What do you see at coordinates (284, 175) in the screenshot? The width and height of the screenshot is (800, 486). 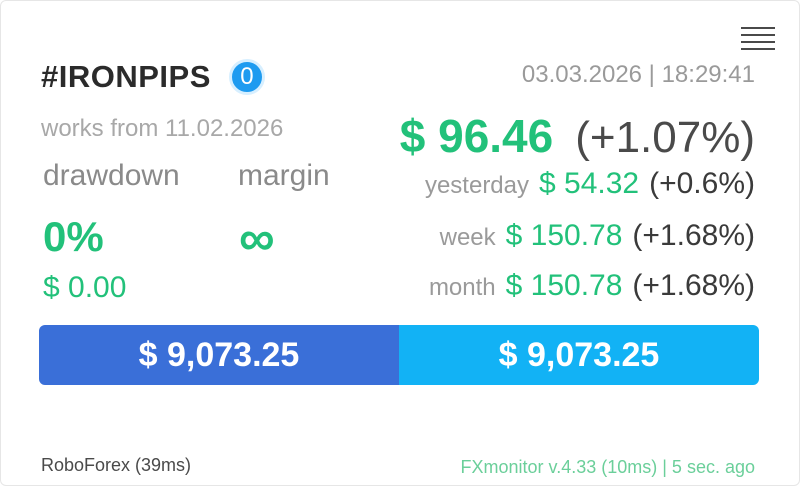 I see `margin-label: margin` at bounding box center [284, 175].